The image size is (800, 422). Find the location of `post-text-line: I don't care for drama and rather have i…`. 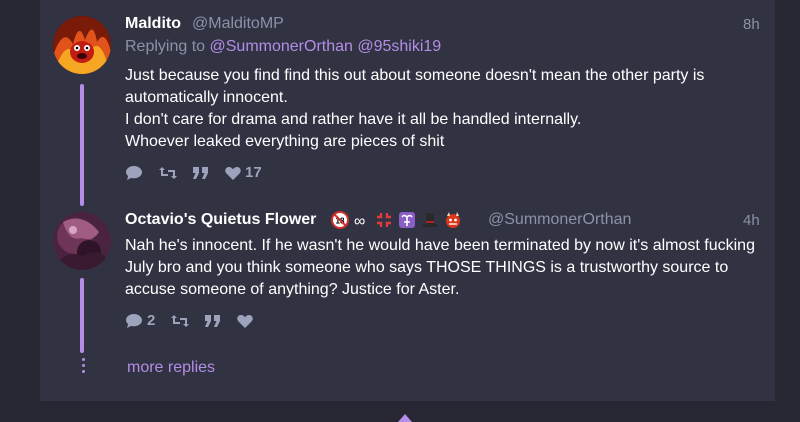

post-text-line: I don't care for drama and rather have i… is located at coordinates (353, 119).